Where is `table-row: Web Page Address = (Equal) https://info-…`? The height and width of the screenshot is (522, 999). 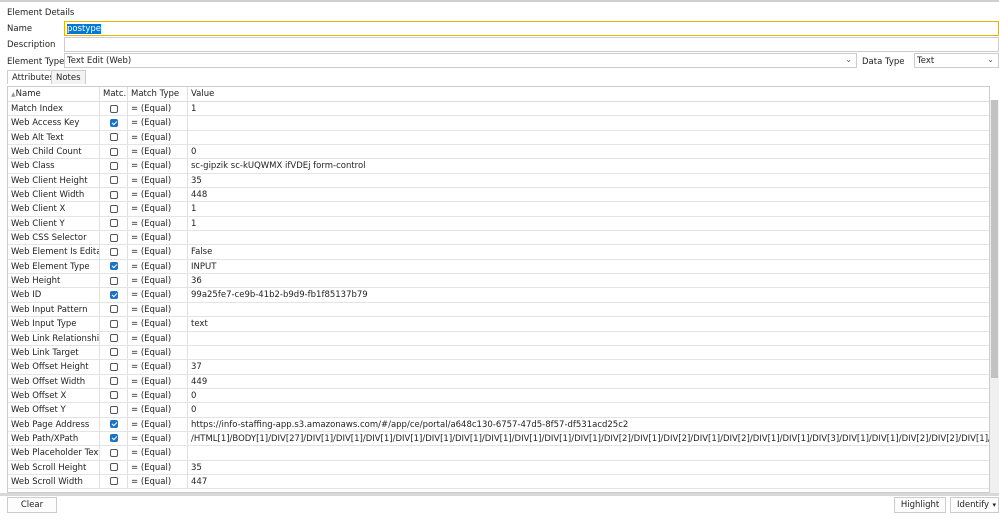
table-row: Web Page Address = (Equal) https://info-… is located at coordinates (498, 424).